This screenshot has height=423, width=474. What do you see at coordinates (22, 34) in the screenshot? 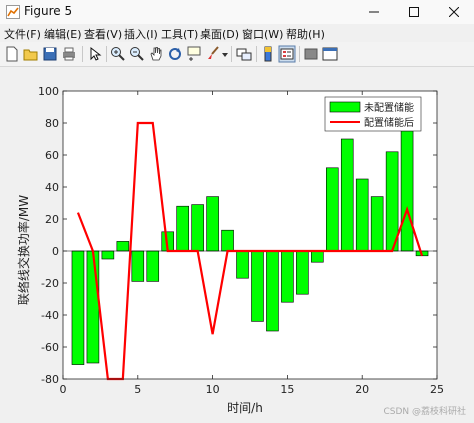
I see `menu-file: 文件(F)` at bounding box center [22, 34].